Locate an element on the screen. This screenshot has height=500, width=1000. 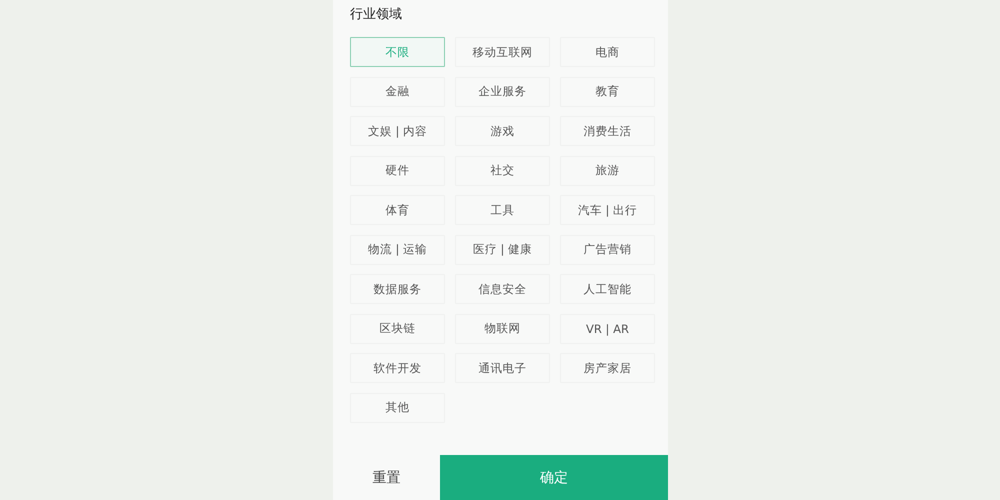
option-chip: 体育 is located at coordinates (397, 210).